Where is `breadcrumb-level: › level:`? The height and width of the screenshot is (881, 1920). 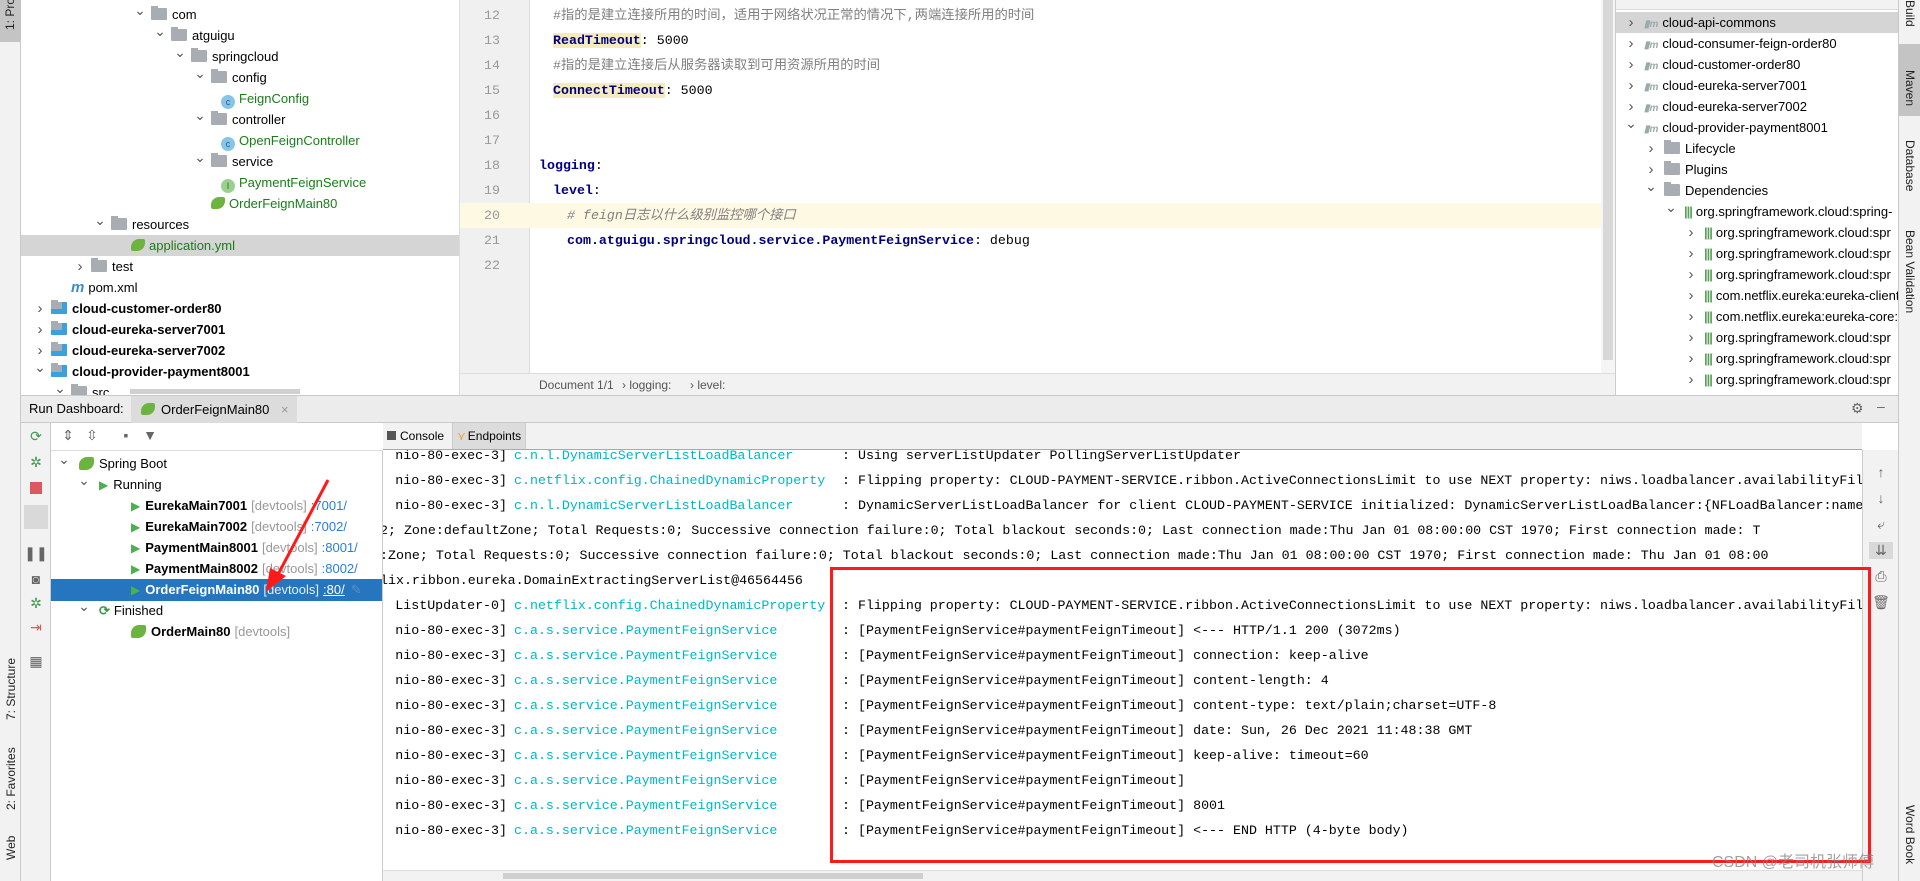 breadcrumb-level: › level: is located at coordinates (707, 384).